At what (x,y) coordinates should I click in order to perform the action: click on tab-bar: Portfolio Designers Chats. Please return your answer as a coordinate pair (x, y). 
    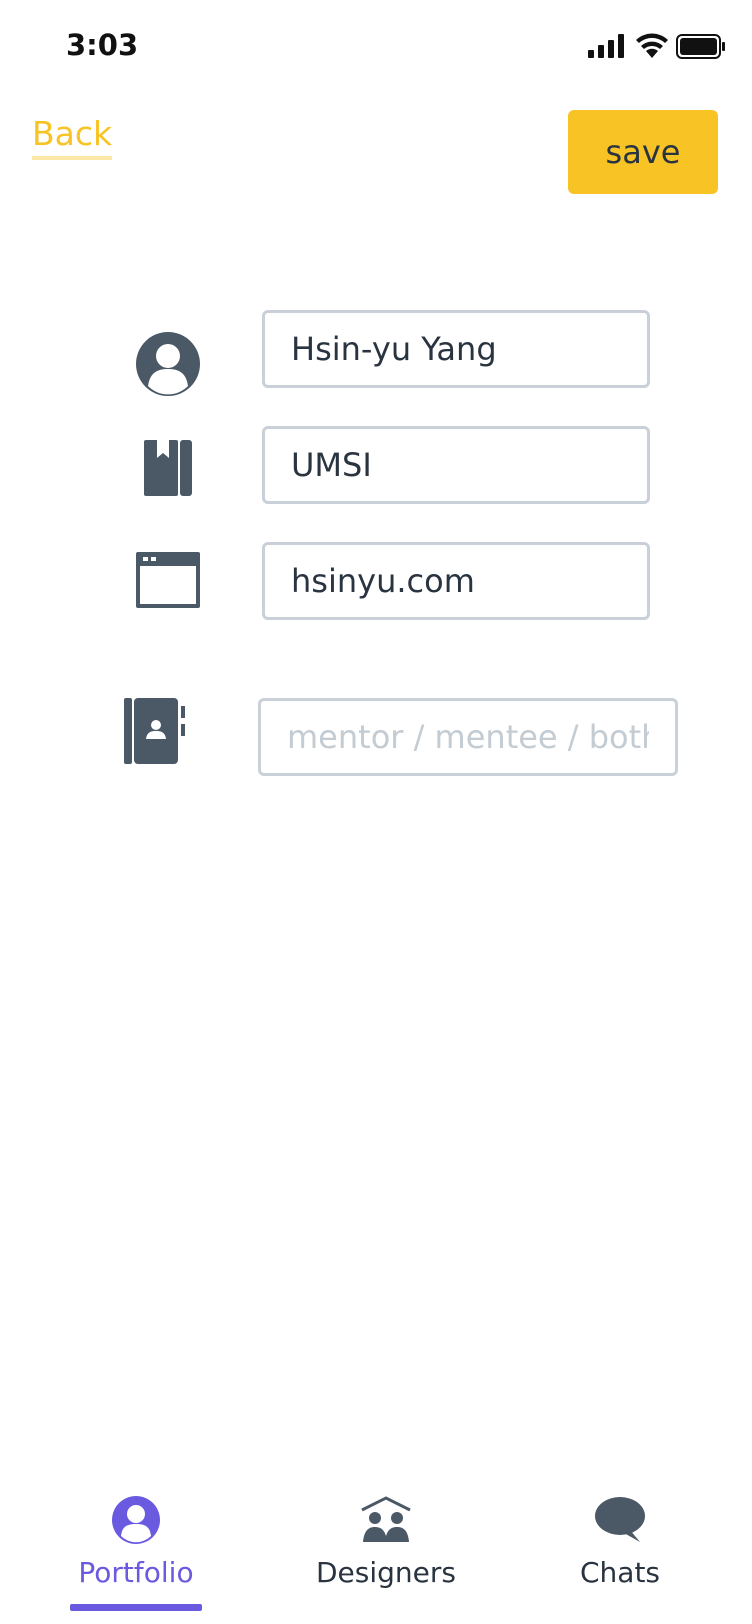
    Looking at the image, I should click on (376, 1552).